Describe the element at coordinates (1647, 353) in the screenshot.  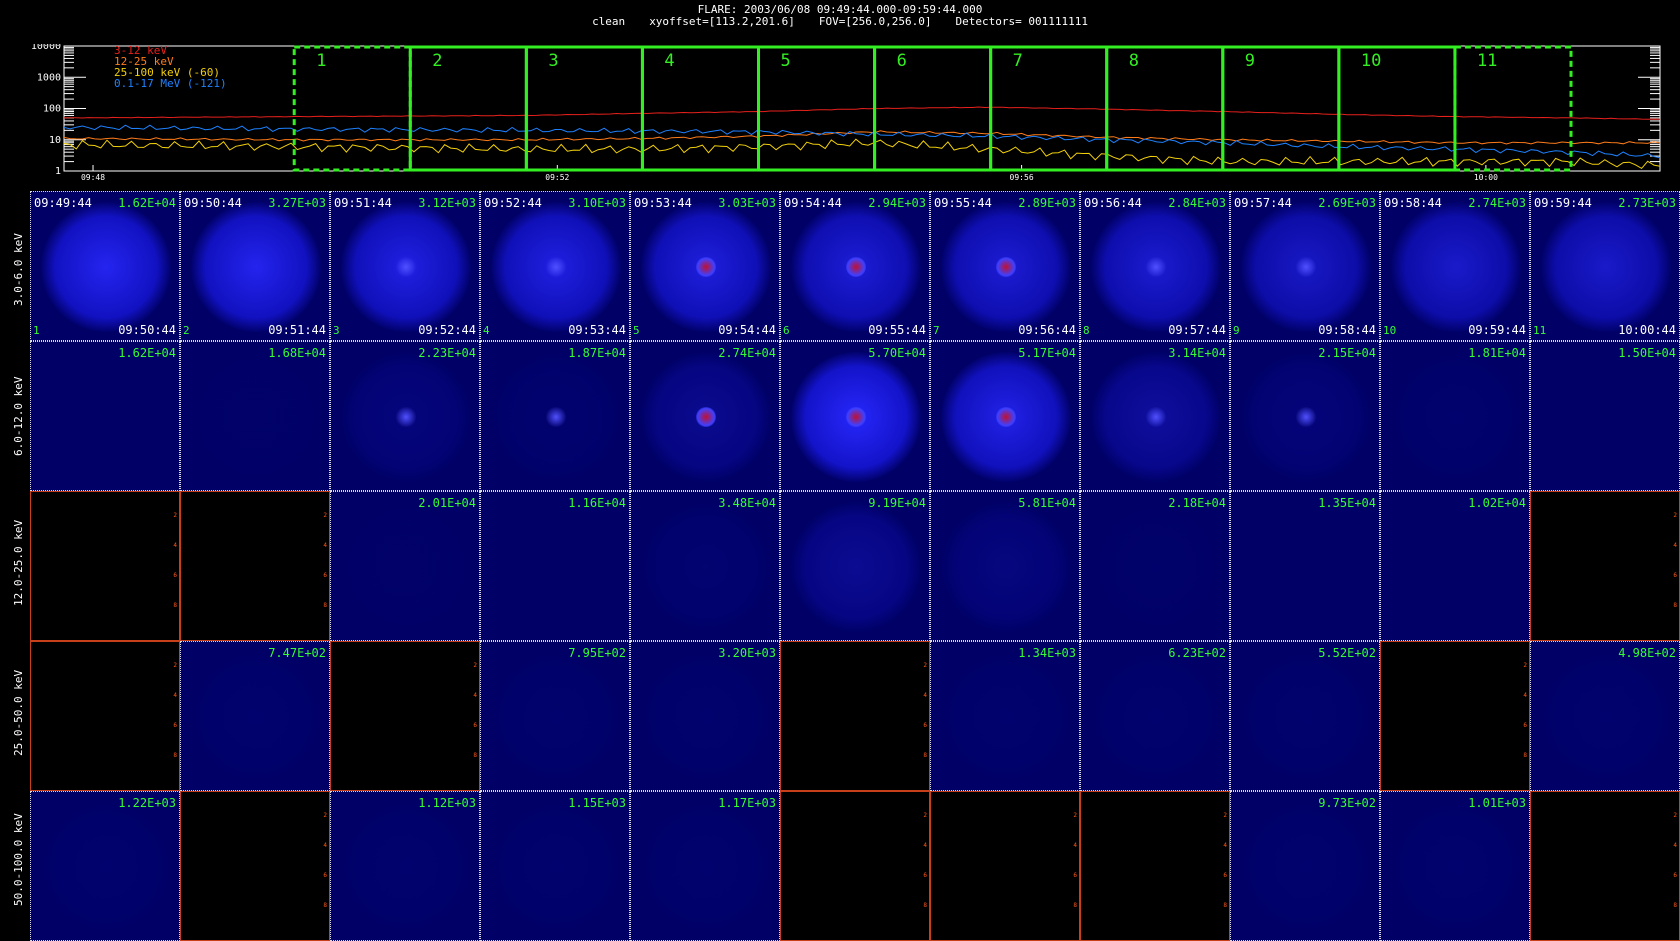
I see `max-value-label: 1.50E+04` at that location.